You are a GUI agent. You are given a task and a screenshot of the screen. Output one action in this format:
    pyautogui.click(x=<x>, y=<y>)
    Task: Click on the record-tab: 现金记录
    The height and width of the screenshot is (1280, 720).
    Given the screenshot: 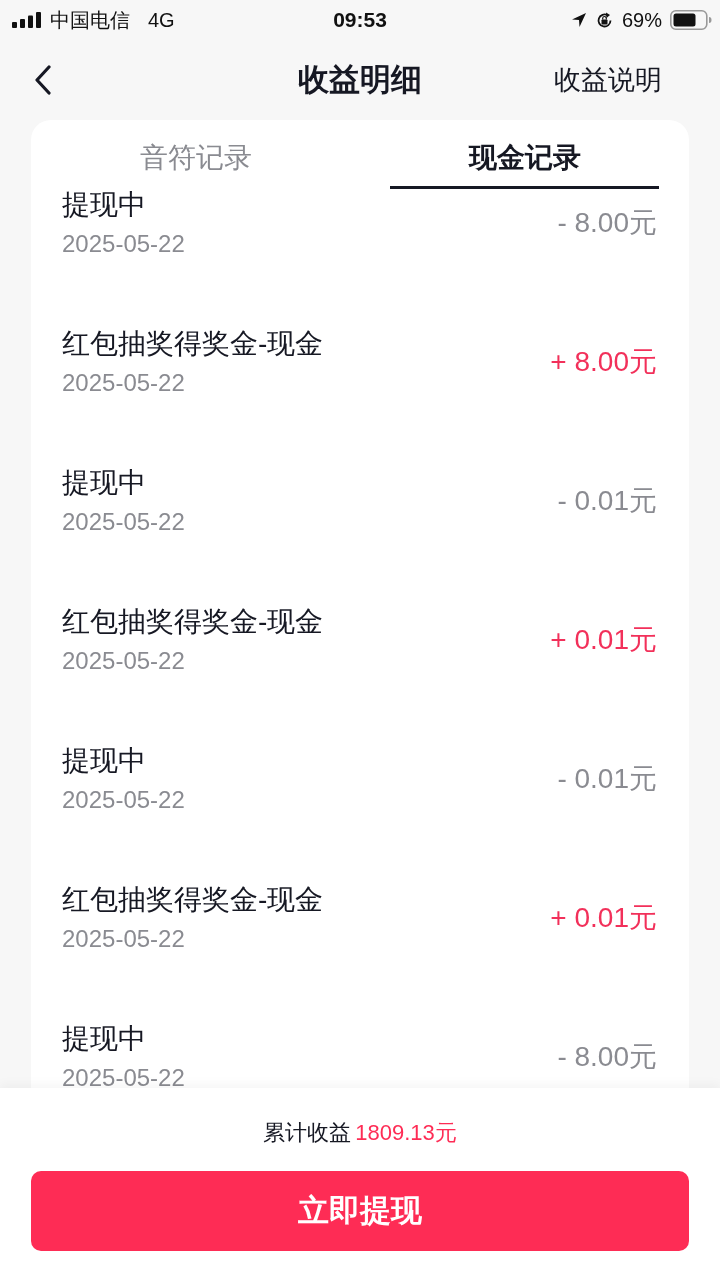 What is the action you would take?
    pyautogui.click(x=524, y=154)
    